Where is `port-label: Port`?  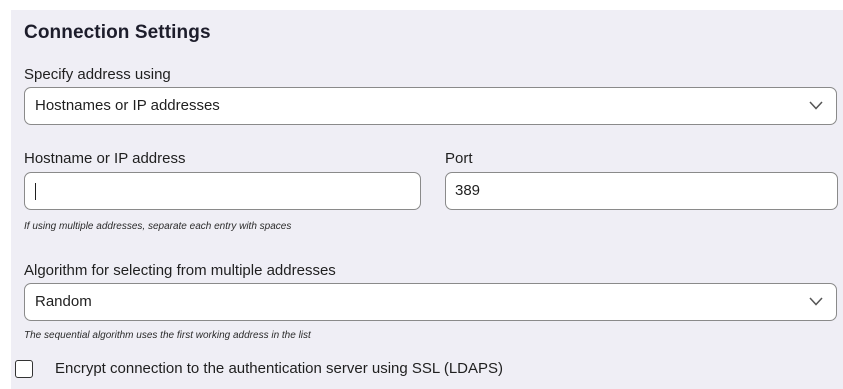
port-label: Port is located at coordinates (459, 158).